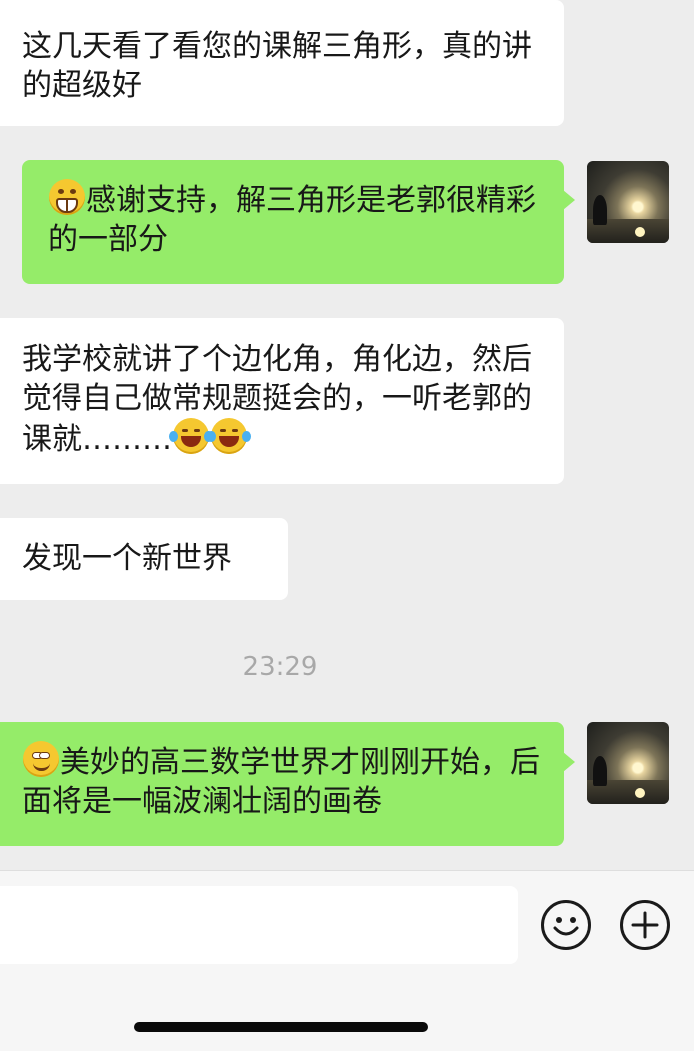 Image resolution: width=694 pixels, height=1051 pixels. What do you see at coordinates (41, 759) in the screenshot?
I see `smirk-emoji` at bounding box center [41, 759].